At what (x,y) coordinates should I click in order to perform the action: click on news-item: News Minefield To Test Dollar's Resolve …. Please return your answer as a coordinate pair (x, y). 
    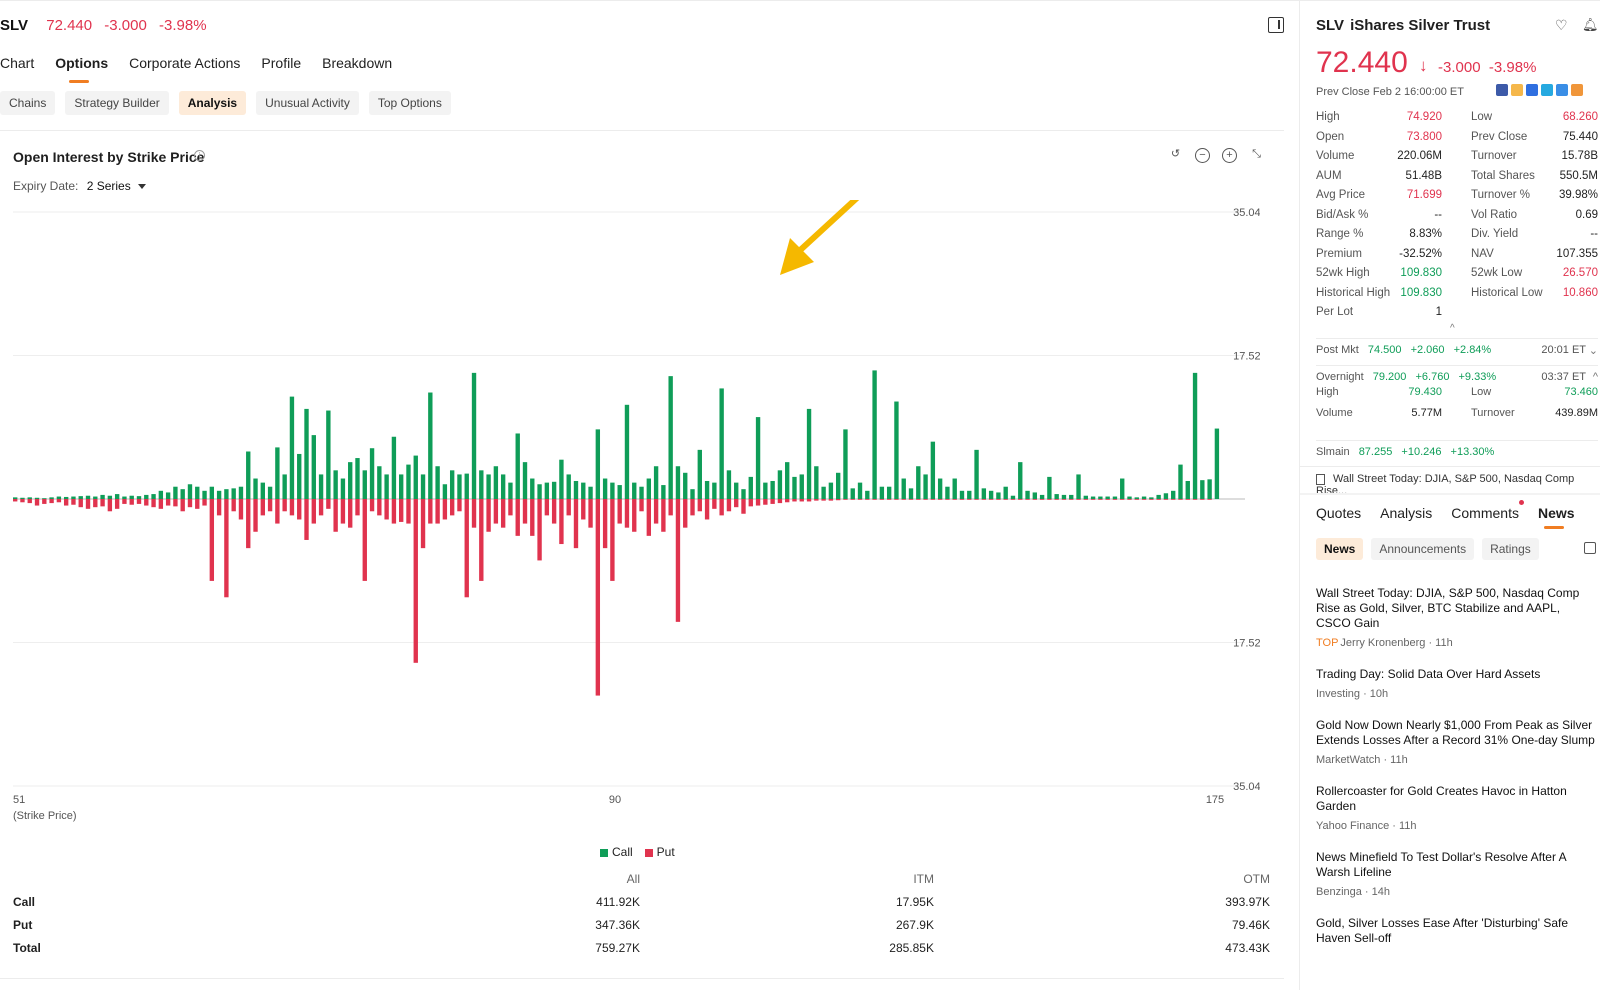
    Looking at the image, I should click on (1456, 874).